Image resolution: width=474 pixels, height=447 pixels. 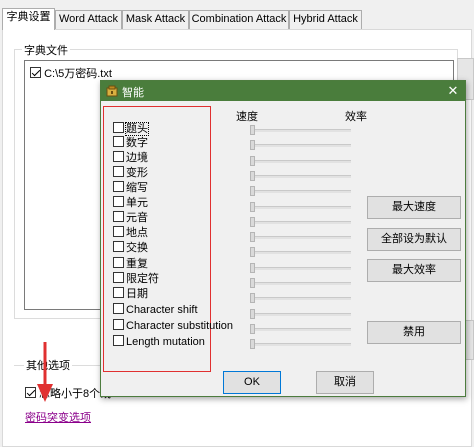 What do you see at coordinates (414, 207) in the screenshot?
I see `max-speed-button: 最大速度` at bounding box center [414, 207].